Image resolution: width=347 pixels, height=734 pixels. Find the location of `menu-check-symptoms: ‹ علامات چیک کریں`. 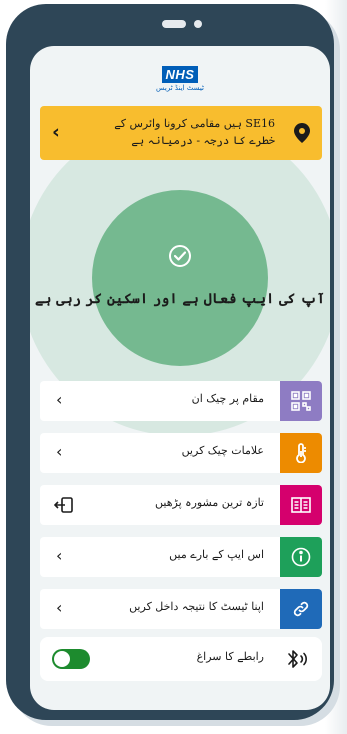

menu-check-symptoms: ‹ علامات چیک کریں is located at coordinates (181, 453).